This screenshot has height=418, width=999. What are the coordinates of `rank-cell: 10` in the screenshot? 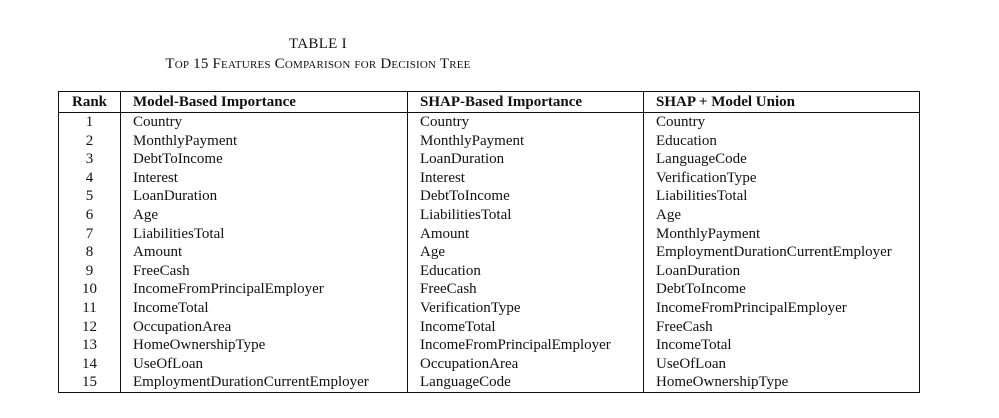 It's located at (89, 289).